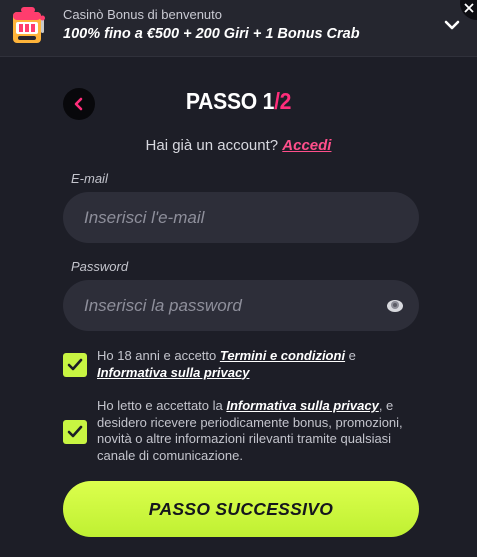 The width and height of the screenshot is (477, 557). Describe the element at coordinates (241, 509) in the screenshot. I see `next-step-button: PASSO SUCCESSIVO` at that location.